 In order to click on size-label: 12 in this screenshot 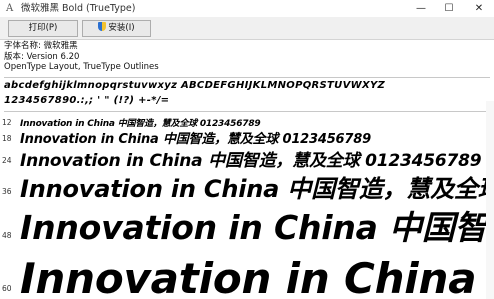, I will do `click(7, 122)`.